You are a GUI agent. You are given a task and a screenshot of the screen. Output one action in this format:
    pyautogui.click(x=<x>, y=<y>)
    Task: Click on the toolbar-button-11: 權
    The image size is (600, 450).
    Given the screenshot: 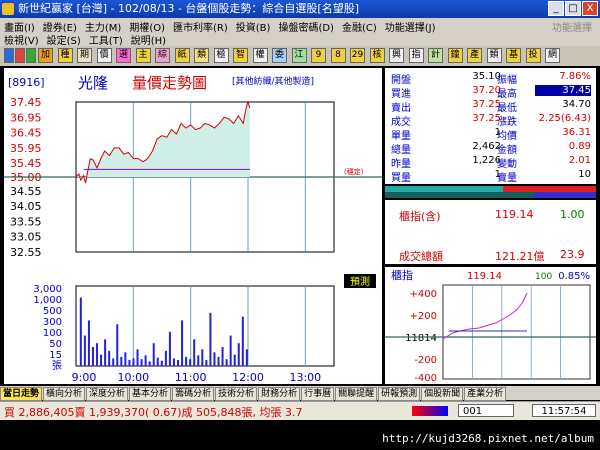 What is the action you would take?
    pyautogui.click(x=260, y=55)
    